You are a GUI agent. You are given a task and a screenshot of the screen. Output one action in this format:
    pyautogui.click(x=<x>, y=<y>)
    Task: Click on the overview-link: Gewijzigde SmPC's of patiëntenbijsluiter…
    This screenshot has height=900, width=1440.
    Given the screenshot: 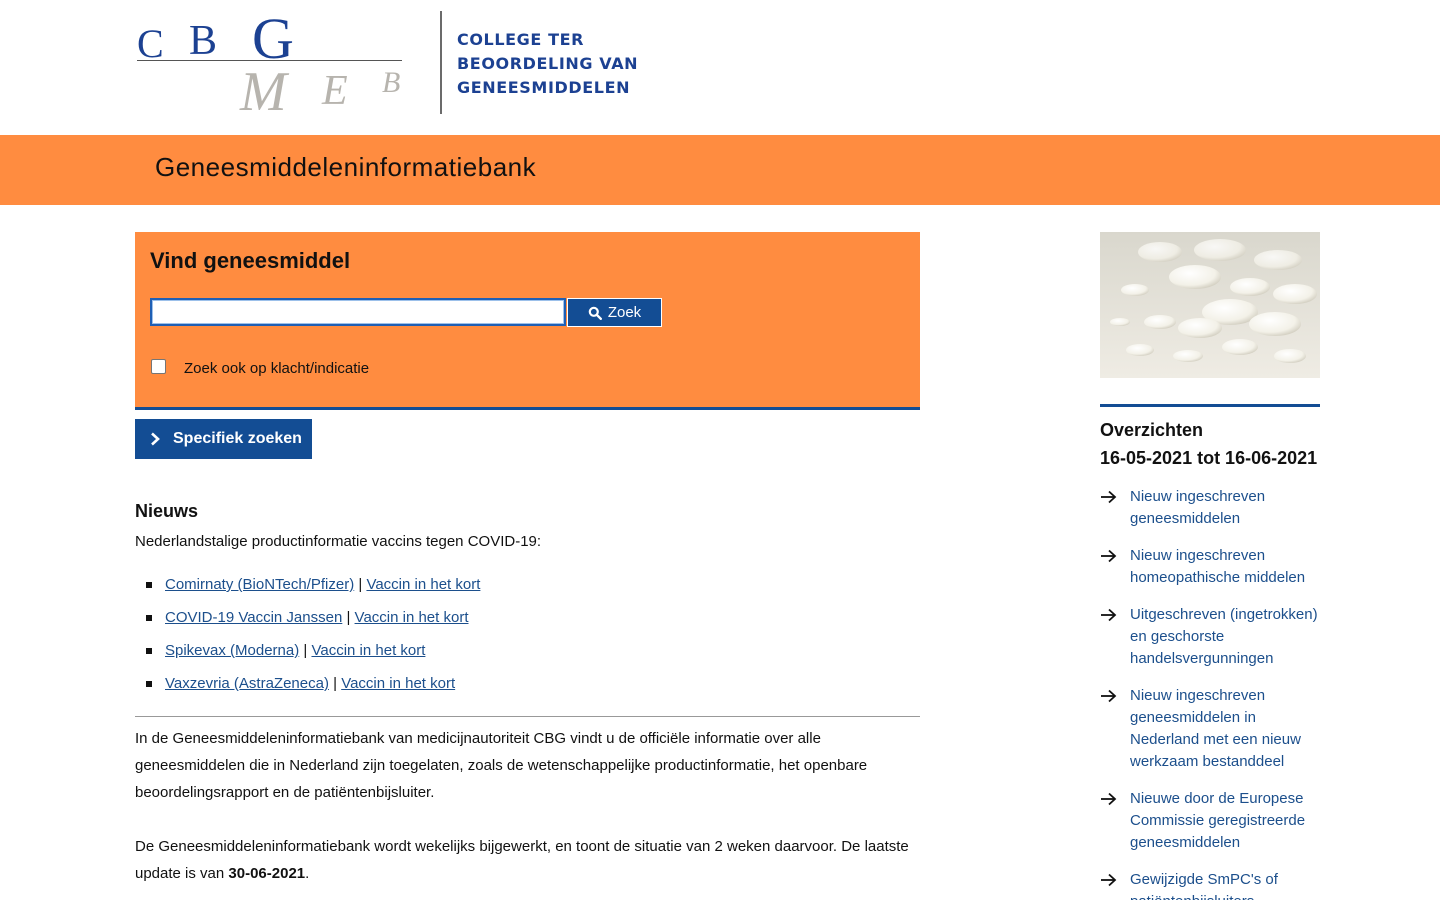 What is the action you would take?
    pyautogui.click(x=1204, y=885)
    